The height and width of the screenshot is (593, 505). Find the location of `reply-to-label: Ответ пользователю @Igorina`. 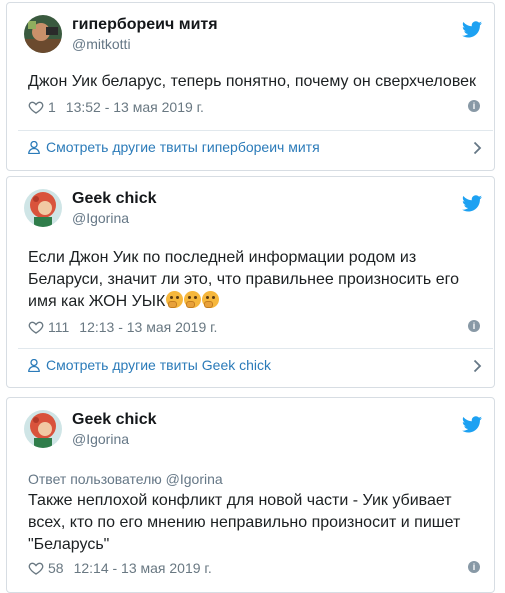

reply-to-label: Ответ пользователю @Igorina is located at coordinates (125, 479).